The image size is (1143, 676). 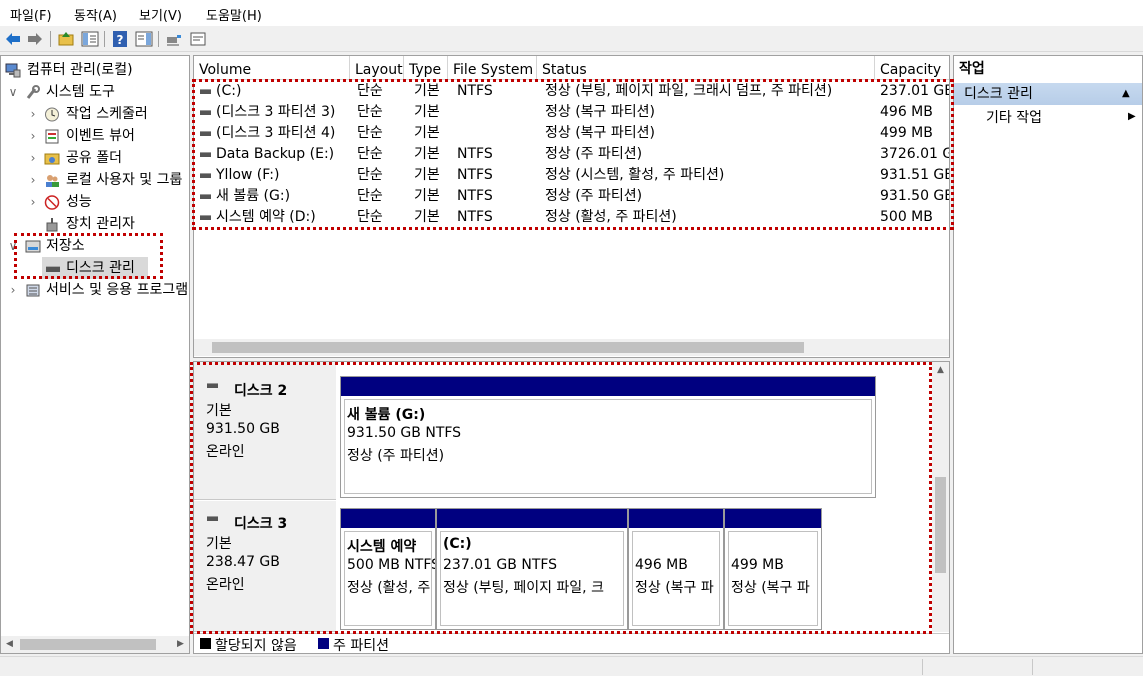 I want to click on forward-arrow-icon, so click(x=35, y=39).